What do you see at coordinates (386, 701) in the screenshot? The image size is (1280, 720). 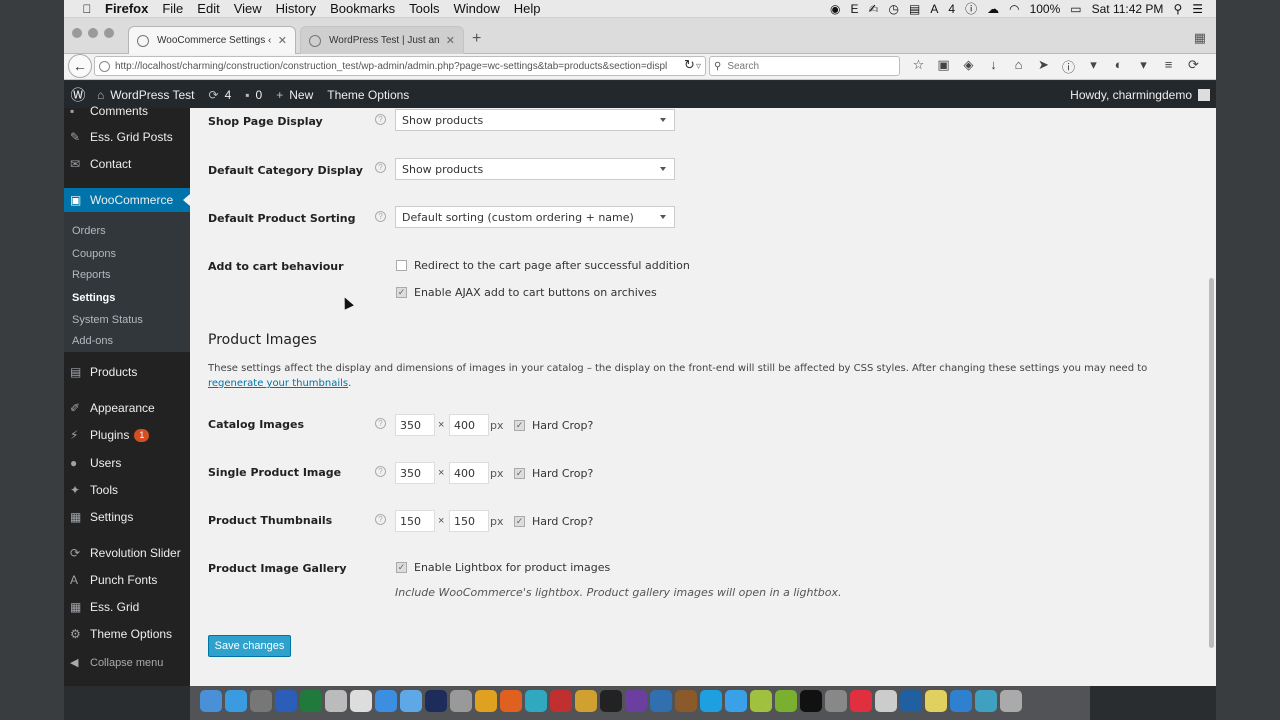 I see `safari-icon` at bounding box center [386, 701].